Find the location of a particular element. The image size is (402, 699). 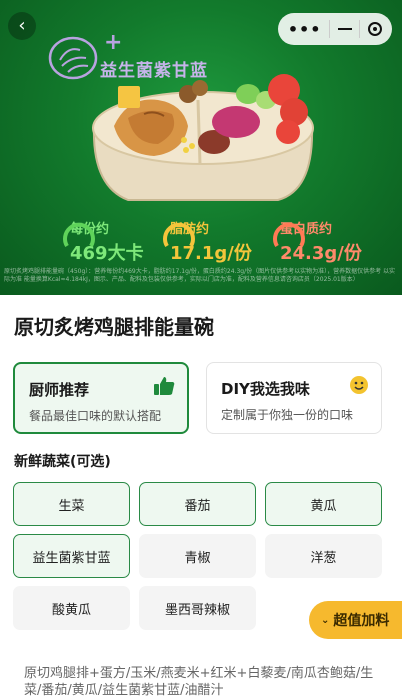

veg-option-cucumber: 黄瓜 is located at coordinates (323, 504).